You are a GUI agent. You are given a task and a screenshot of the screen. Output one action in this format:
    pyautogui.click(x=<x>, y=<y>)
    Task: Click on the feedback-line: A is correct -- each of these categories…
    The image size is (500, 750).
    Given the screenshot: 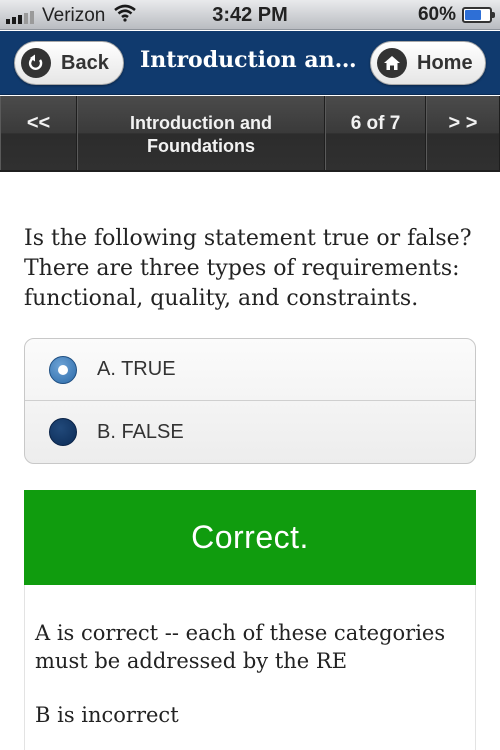 What is the action you would take?
    pyautogui.click(x=240, y=647)
    